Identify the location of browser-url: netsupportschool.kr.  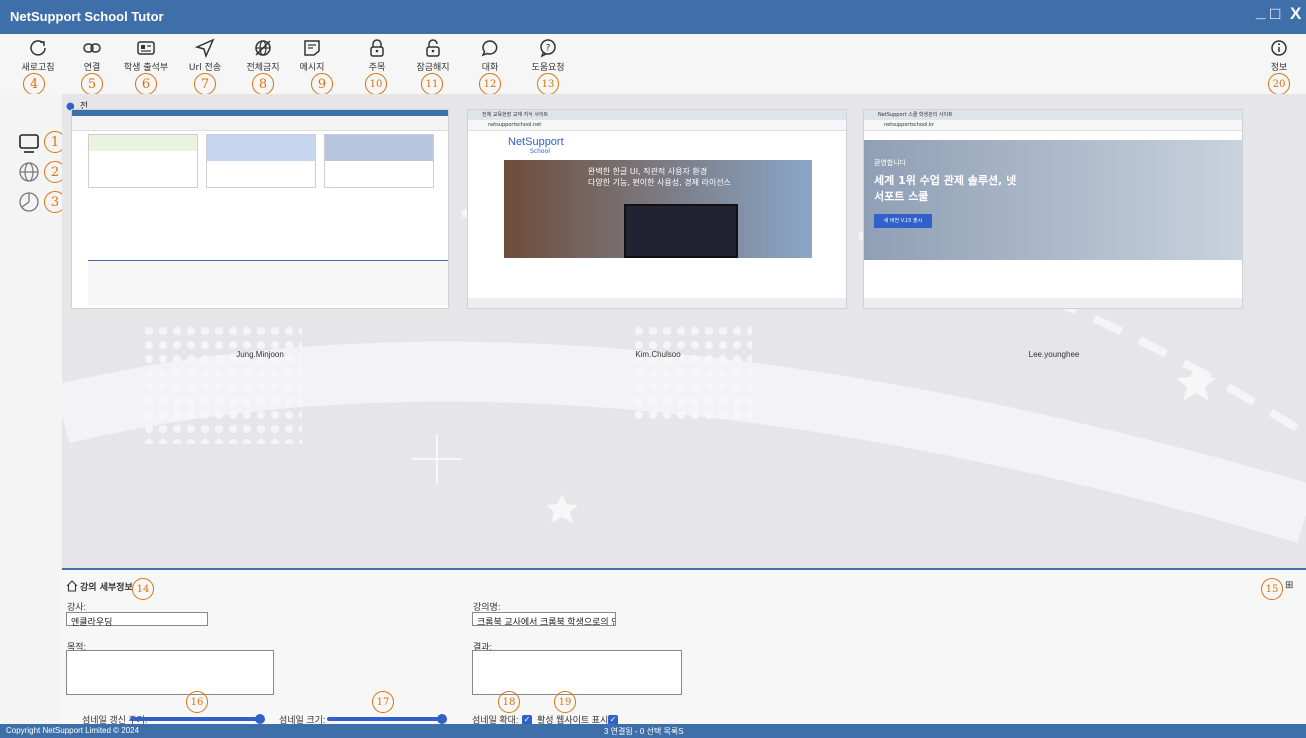
(1053, 125).